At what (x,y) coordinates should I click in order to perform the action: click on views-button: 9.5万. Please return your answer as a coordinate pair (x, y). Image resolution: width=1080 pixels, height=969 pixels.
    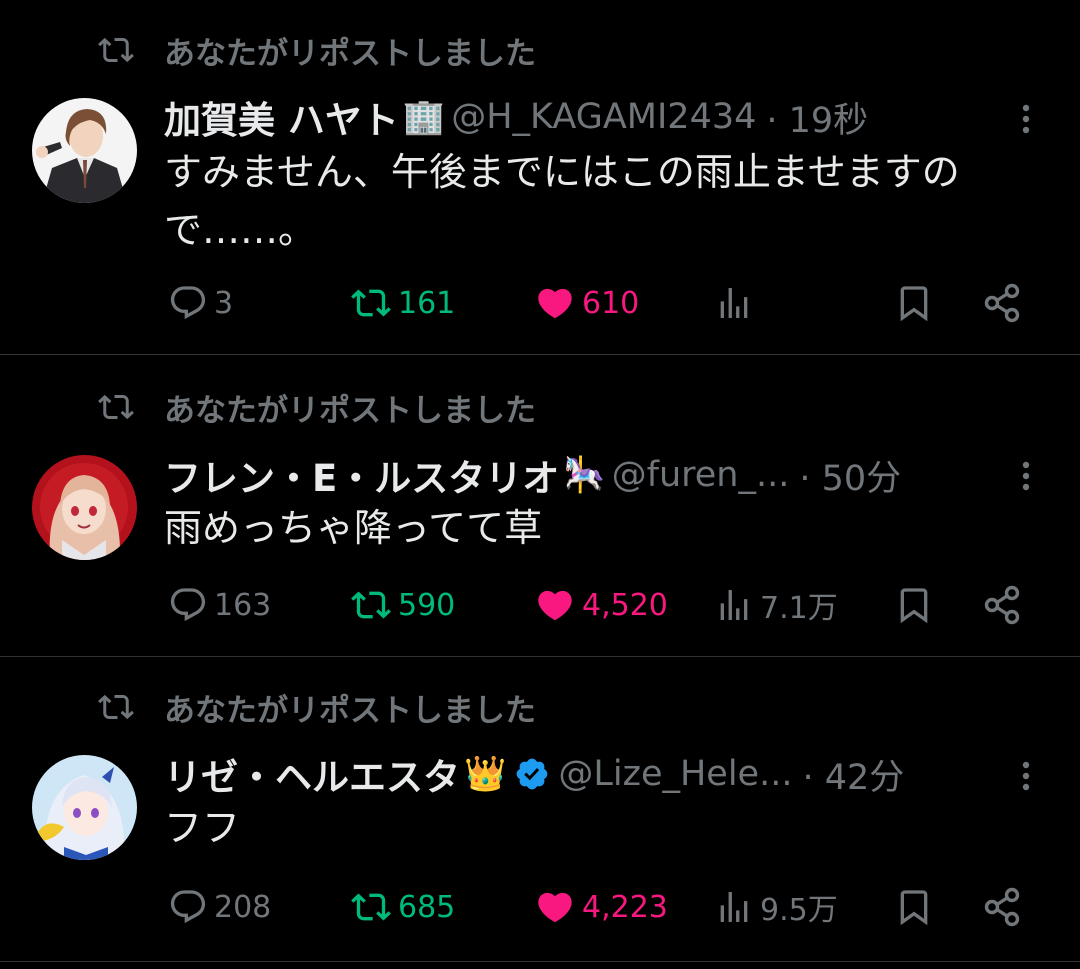
    Looking at the image, I should click on (776, 907).